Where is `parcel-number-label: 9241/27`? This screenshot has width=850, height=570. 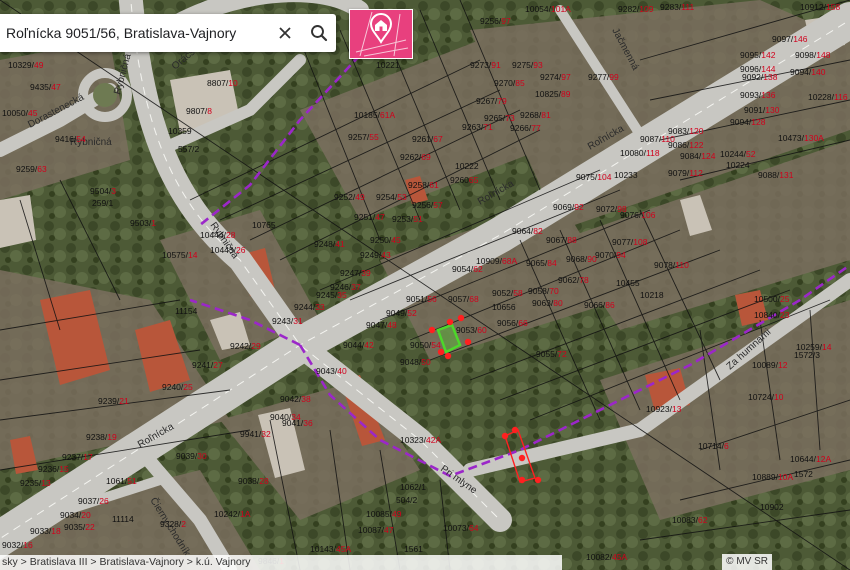 parcel-number-label: 9241/27 is located at coordinates (207, 365).